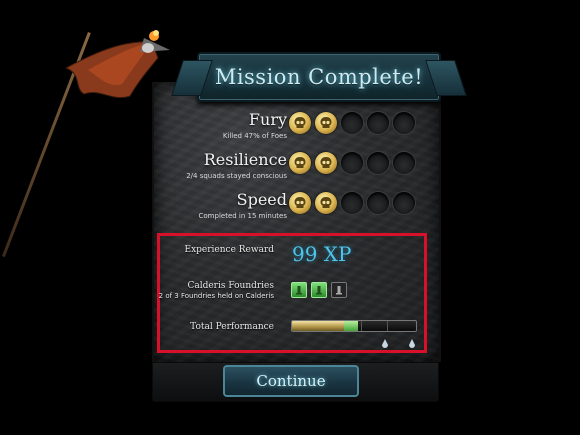 This screenshot has height=435, width=580. Describe the element at coordinates (351, 326) in the screenshot. I see `performance-fill-gain` at that location.